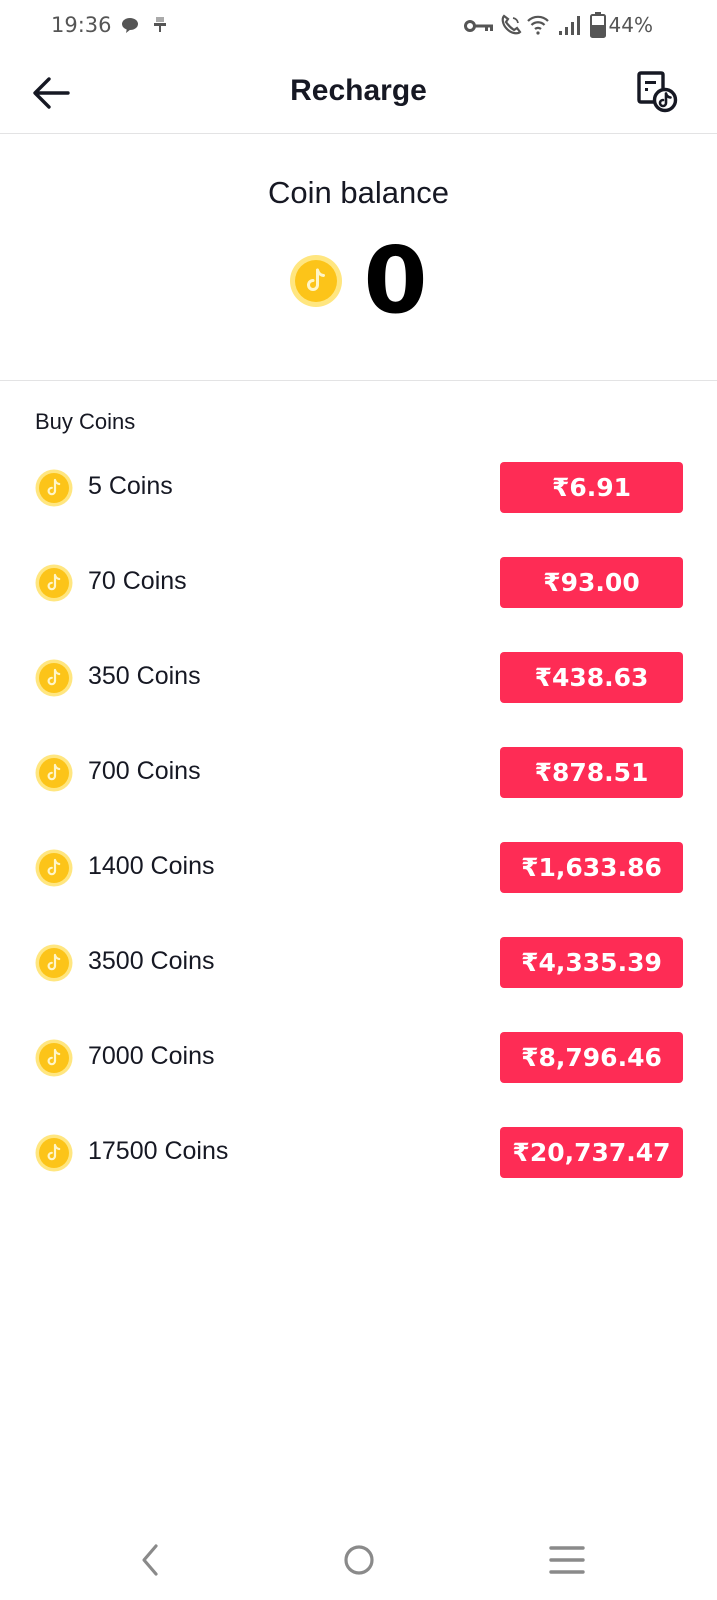 The width and height of the screenshot is (717, 1600). Describe the element at coordinates (358, 90) in the screenshot. I see `page-title: Recharge` at that location.